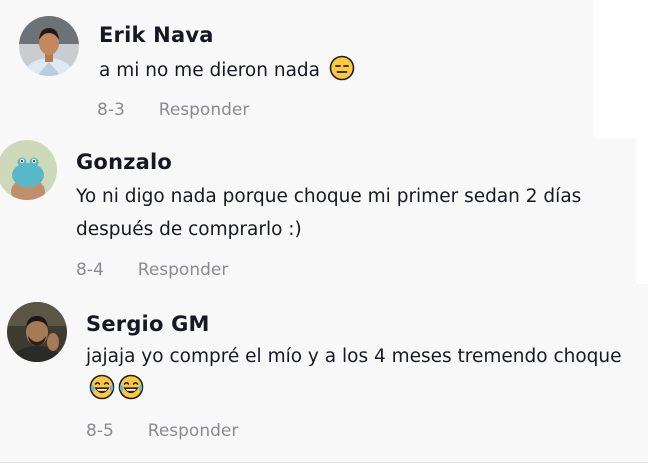  Describe the element at coordinates (342, 68) in the screenshot. I see `expressionless-face-icon` at that location.